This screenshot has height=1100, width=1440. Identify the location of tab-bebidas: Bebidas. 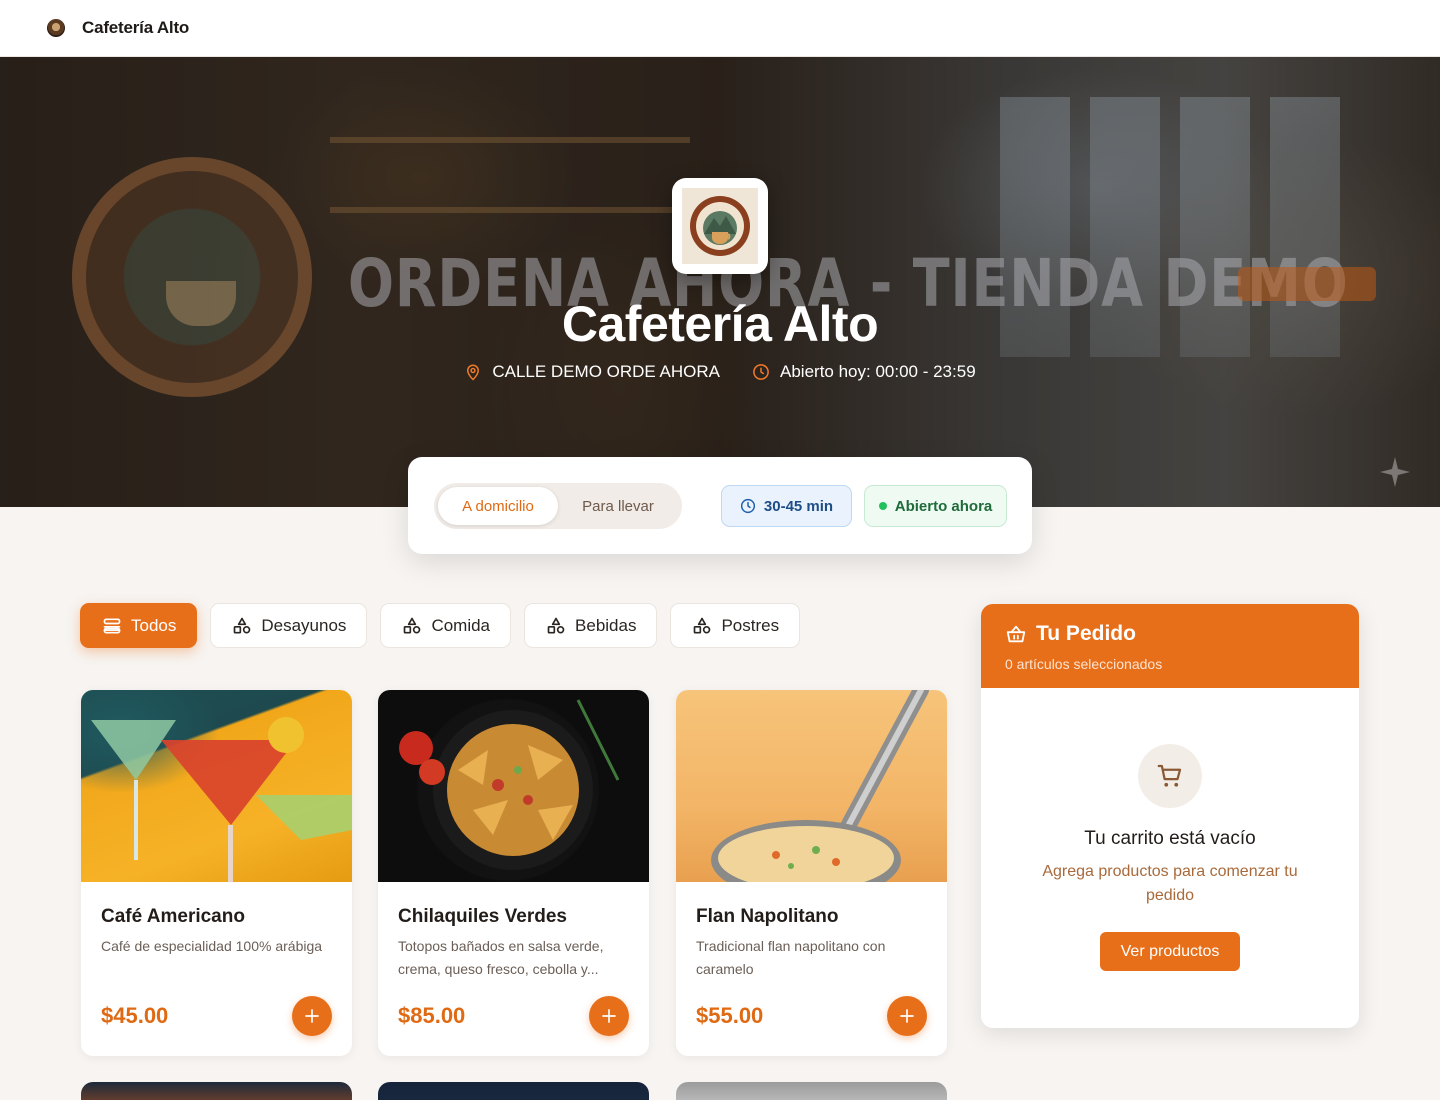
(591, 625).